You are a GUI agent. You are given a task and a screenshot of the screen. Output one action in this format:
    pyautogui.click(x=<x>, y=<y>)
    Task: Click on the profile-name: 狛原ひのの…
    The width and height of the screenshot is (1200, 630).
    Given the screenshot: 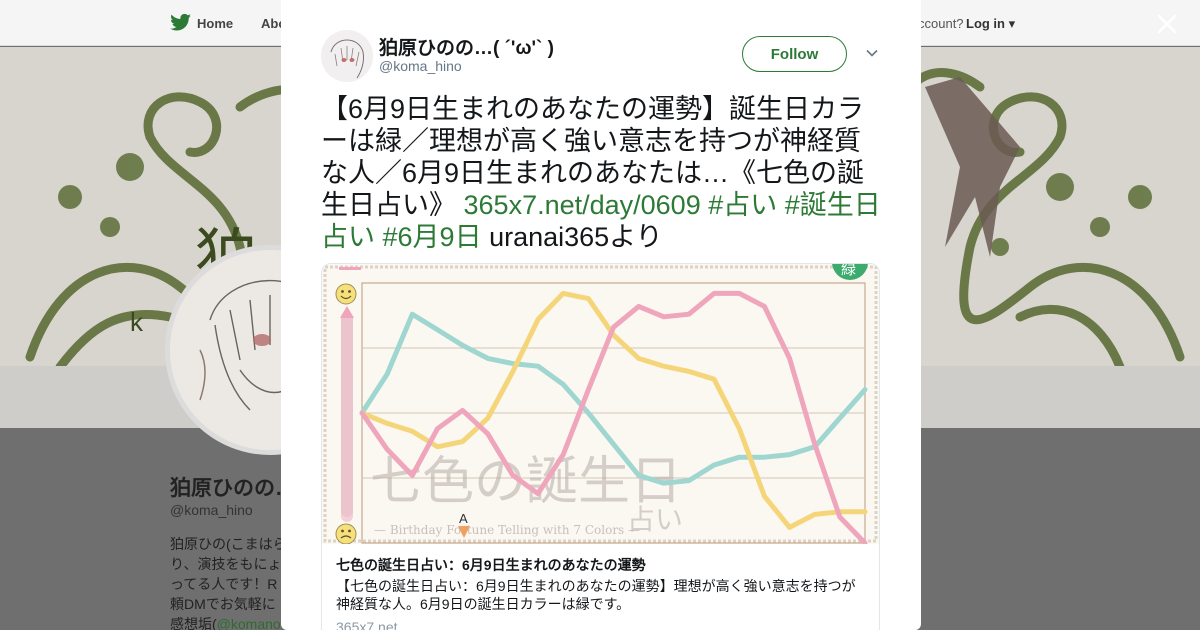 What is the action you would take?
    pyautogui.click(x=233, y=488)
    